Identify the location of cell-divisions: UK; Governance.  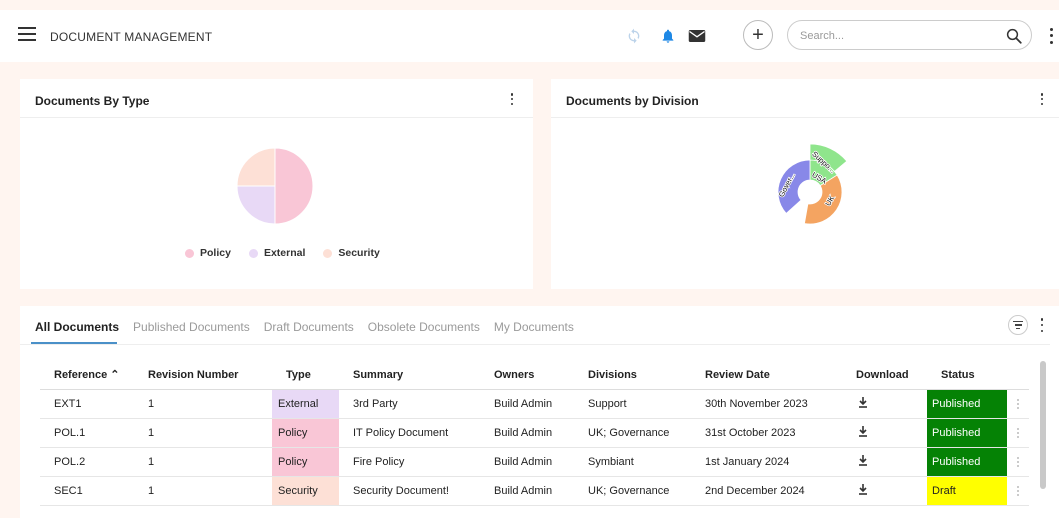
(632, 433).